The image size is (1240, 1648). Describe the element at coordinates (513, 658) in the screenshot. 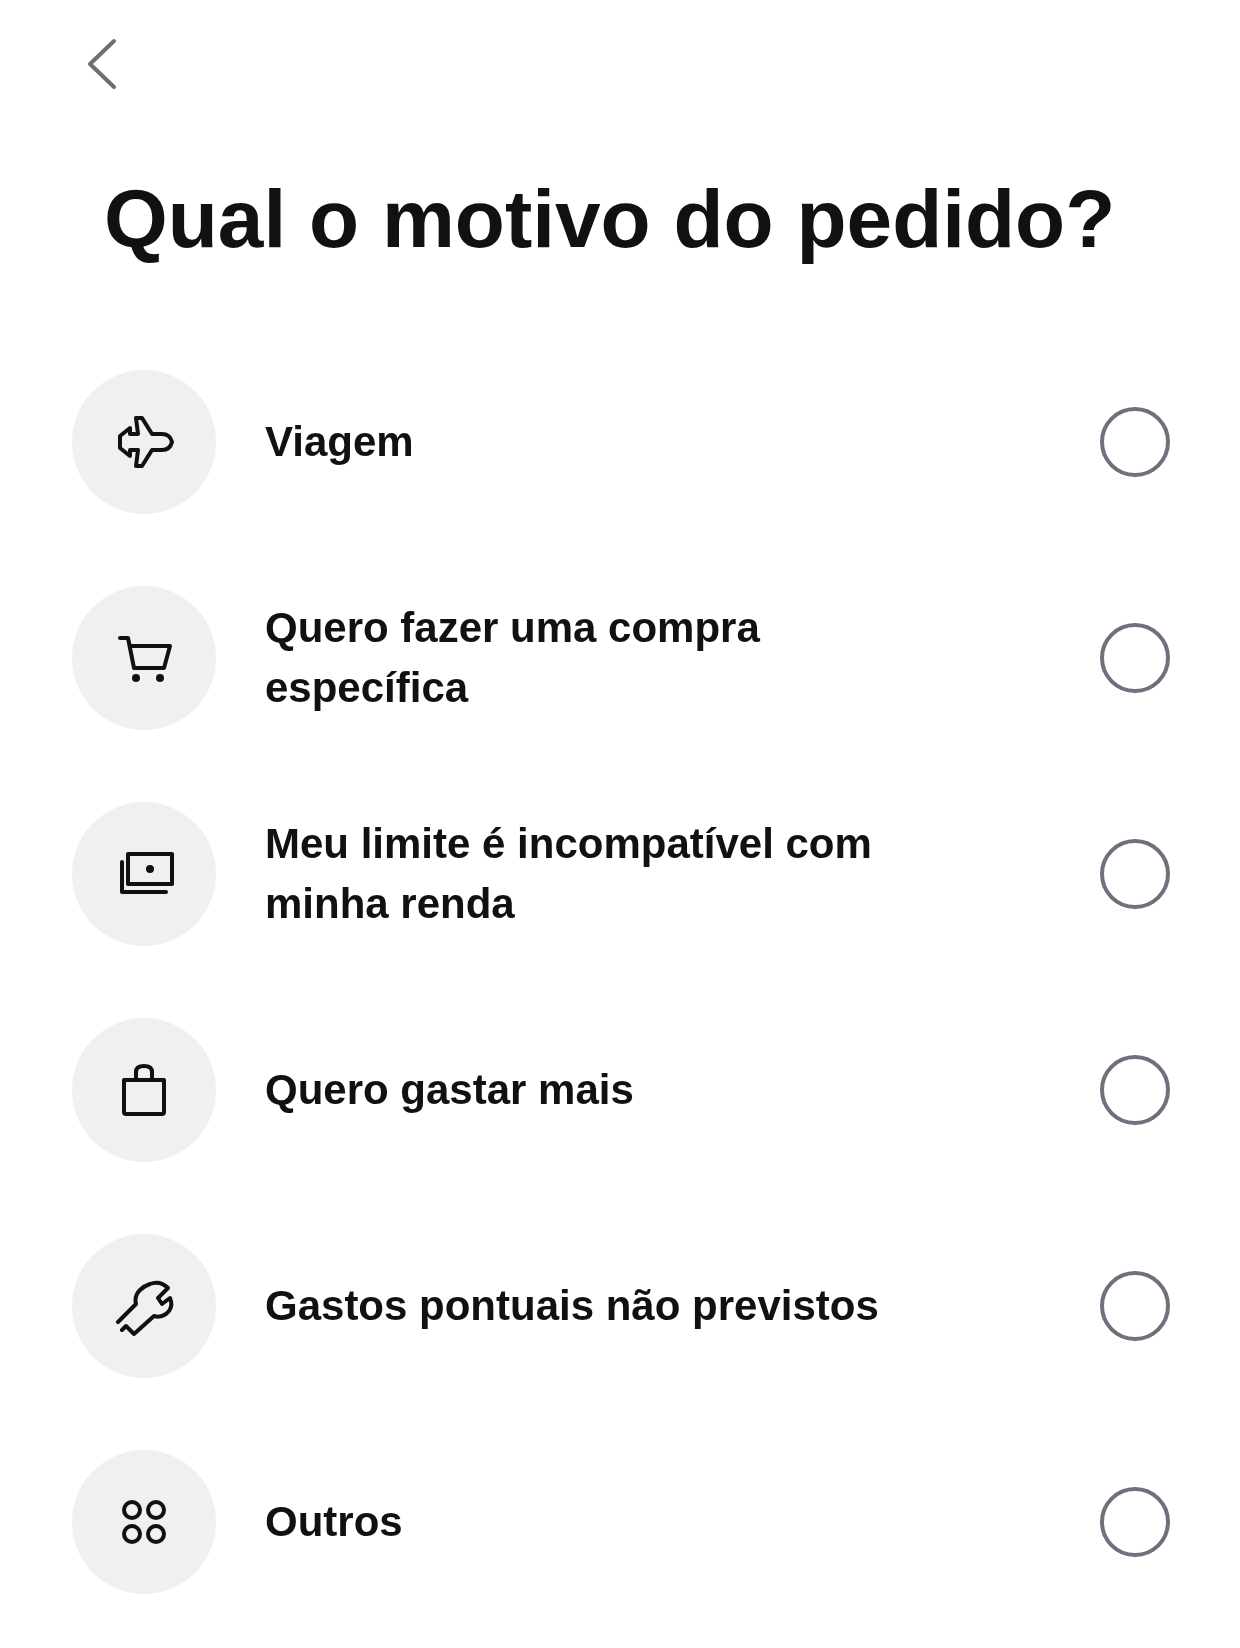

I see `option-label: Quero fazer uma compra específica` at that location.